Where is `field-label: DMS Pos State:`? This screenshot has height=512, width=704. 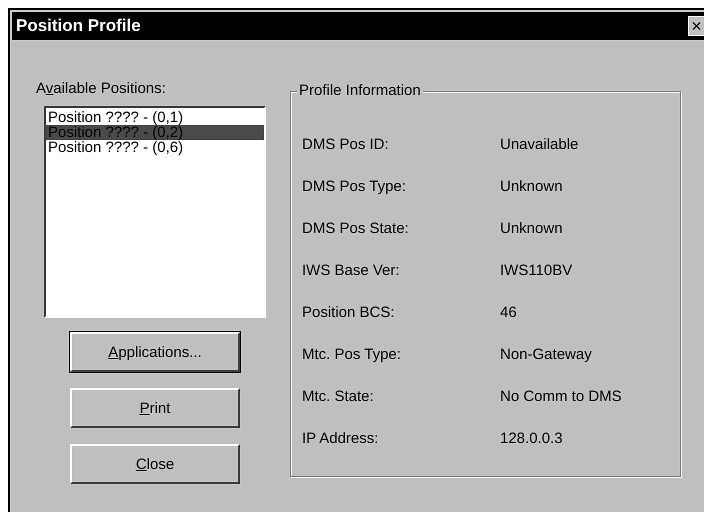 field-label: DMS Pos State: is located at coordinates (356, 229).